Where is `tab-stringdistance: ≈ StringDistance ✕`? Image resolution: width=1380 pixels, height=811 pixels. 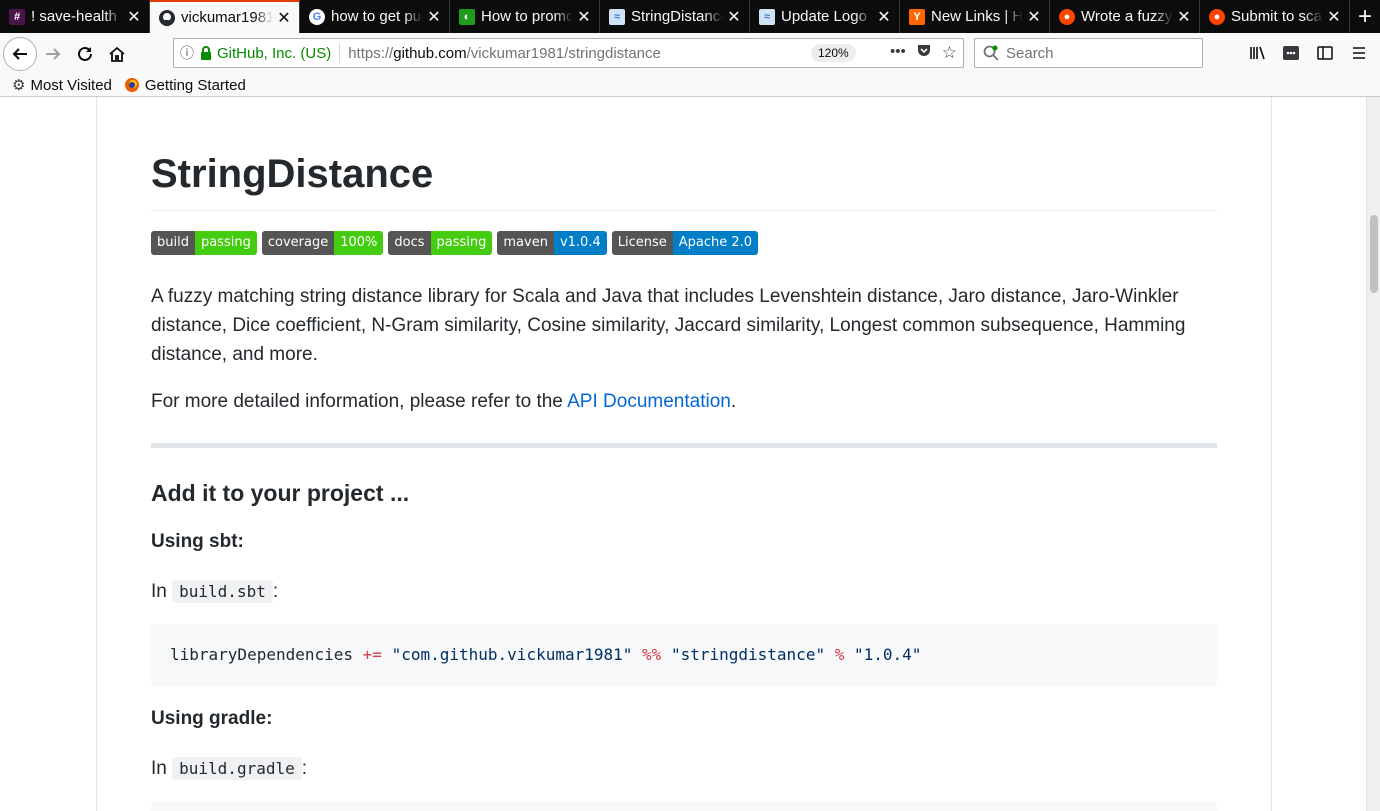
tab-stringdistance: ≈ StringDistance ✕ is located at coordinates (675, 16).